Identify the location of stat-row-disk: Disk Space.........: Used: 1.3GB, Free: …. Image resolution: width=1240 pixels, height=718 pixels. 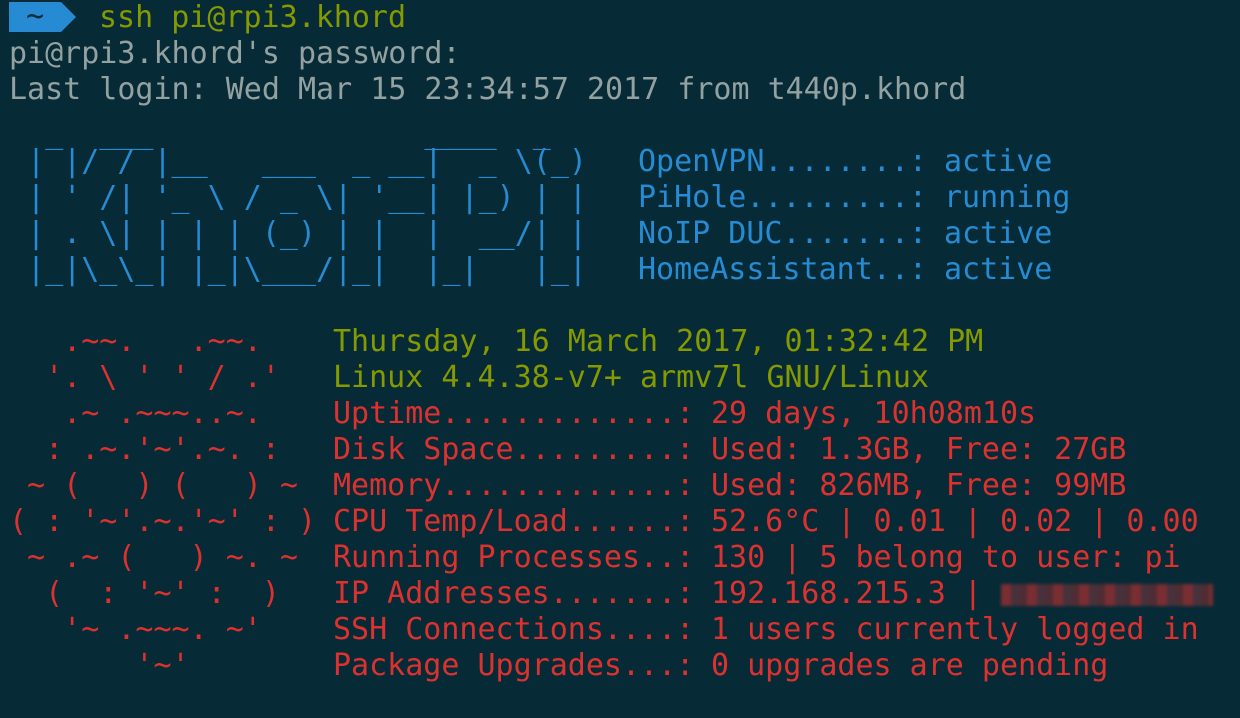
(729, 450).